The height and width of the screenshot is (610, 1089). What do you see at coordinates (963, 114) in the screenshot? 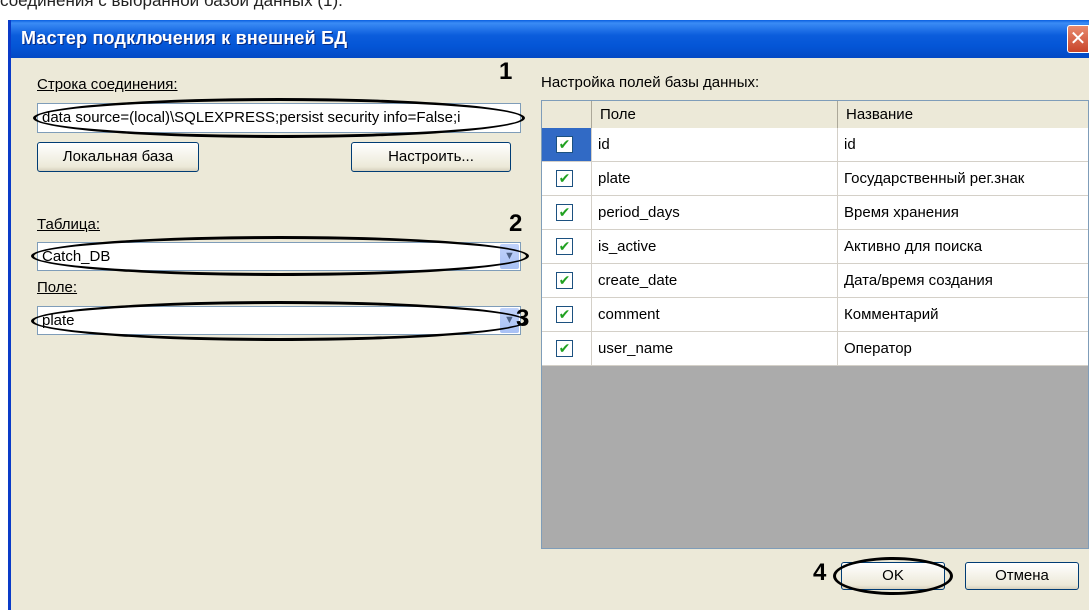
I see `column-header-name: Название` at bounding box center [963, 114].